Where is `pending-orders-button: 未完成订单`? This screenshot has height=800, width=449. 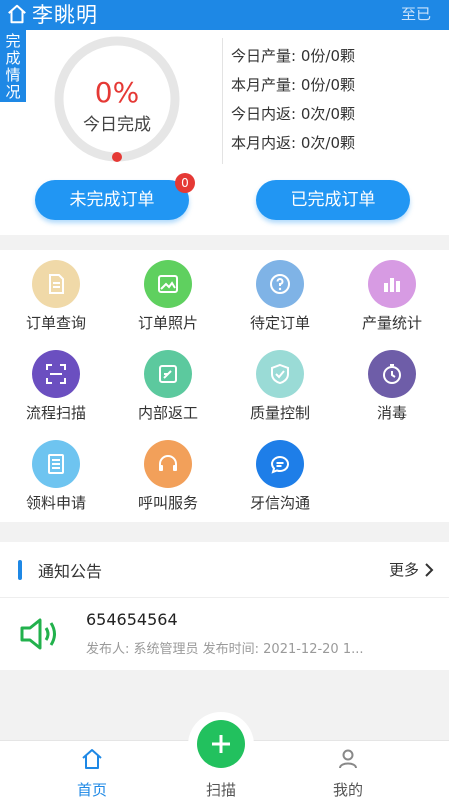 pending-orders-button: 未完成订单 is located at coordinates (112, 200).